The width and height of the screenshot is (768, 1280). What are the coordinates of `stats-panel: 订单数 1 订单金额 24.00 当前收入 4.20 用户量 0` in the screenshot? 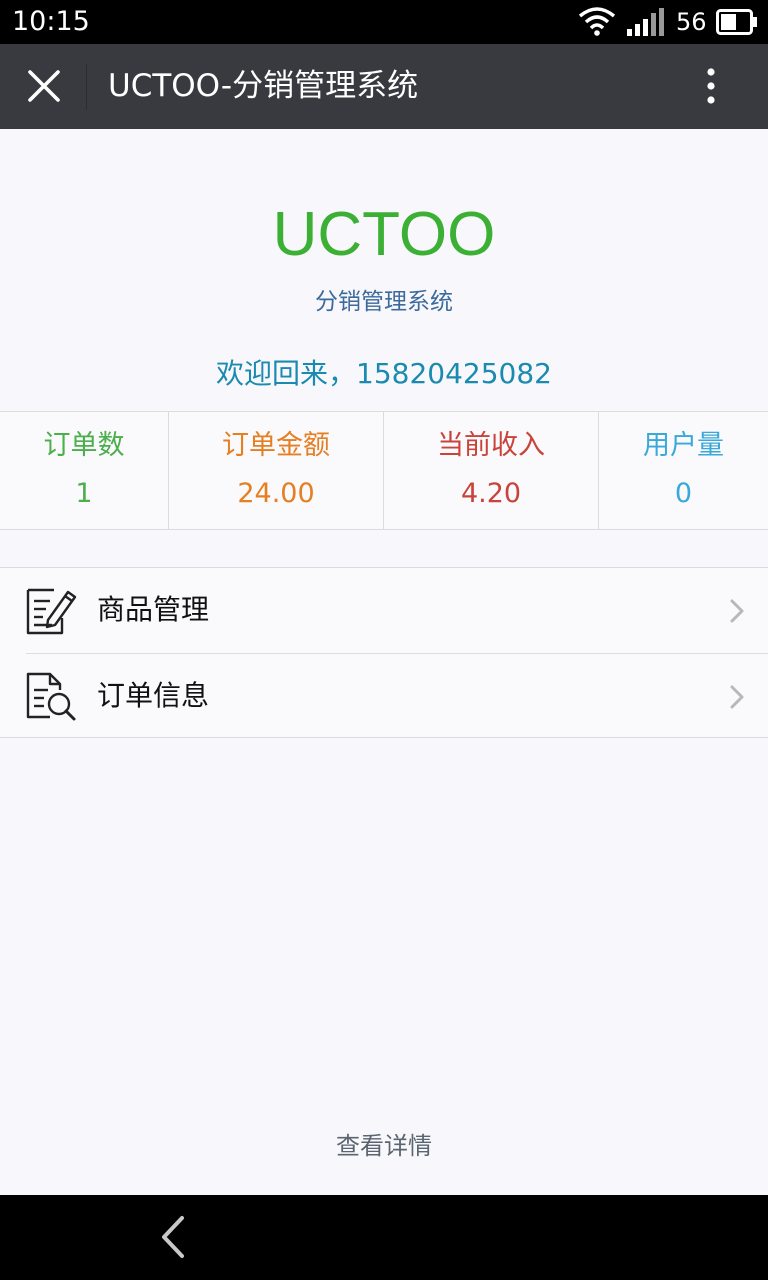 It's located at (384, 470).